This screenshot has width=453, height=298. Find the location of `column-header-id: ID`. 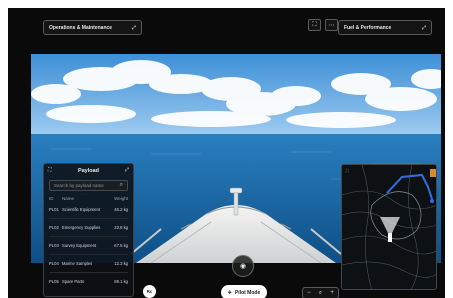

column-header-id: ID is located at coordinates (51, 198).